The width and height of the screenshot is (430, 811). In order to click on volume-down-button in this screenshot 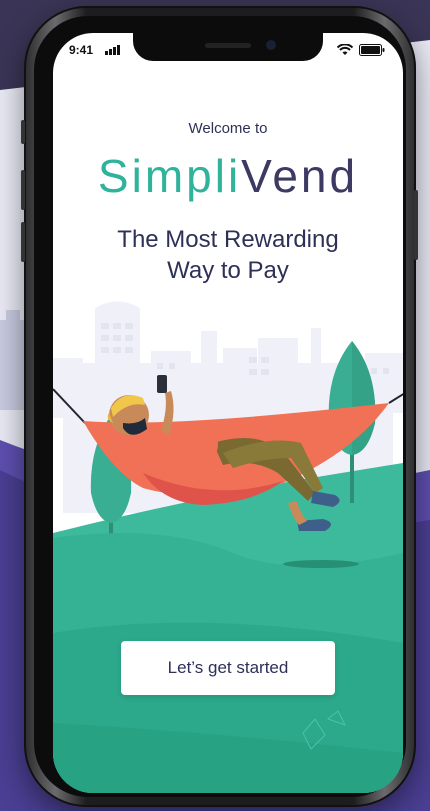, I will do `click(23, 242)`.